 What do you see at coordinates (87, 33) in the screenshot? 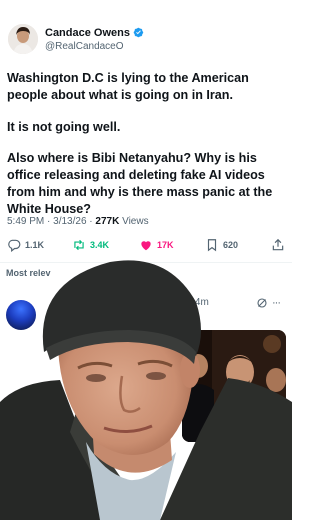
I see `author-name: Candace Owens` at bounding box center [87, 33].